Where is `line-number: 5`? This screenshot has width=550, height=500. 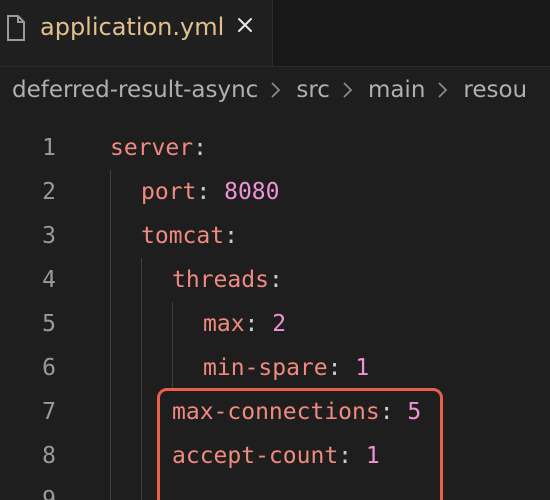
line-number: 5 is located at coordinates (49, 324).